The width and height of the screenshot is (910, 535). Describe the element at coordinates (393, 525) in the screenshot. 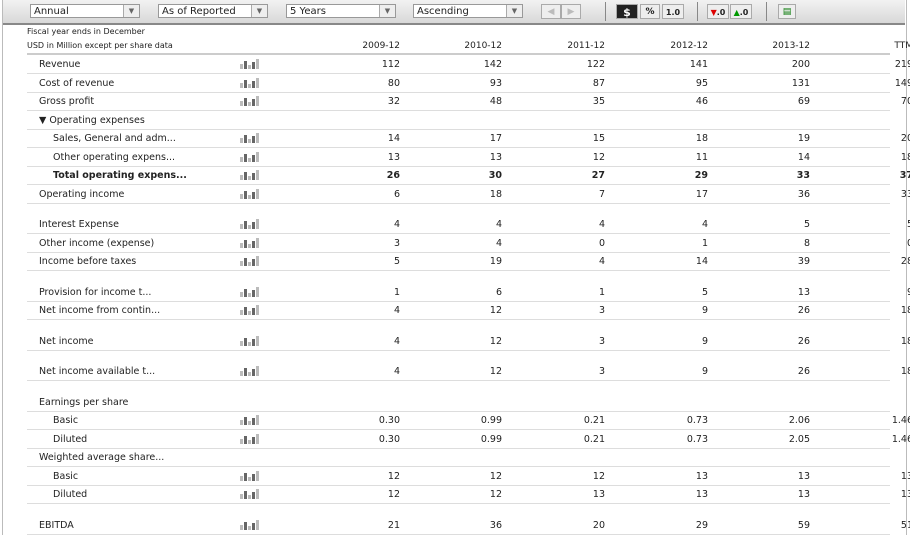

I see `cell-value: 21` at that location.